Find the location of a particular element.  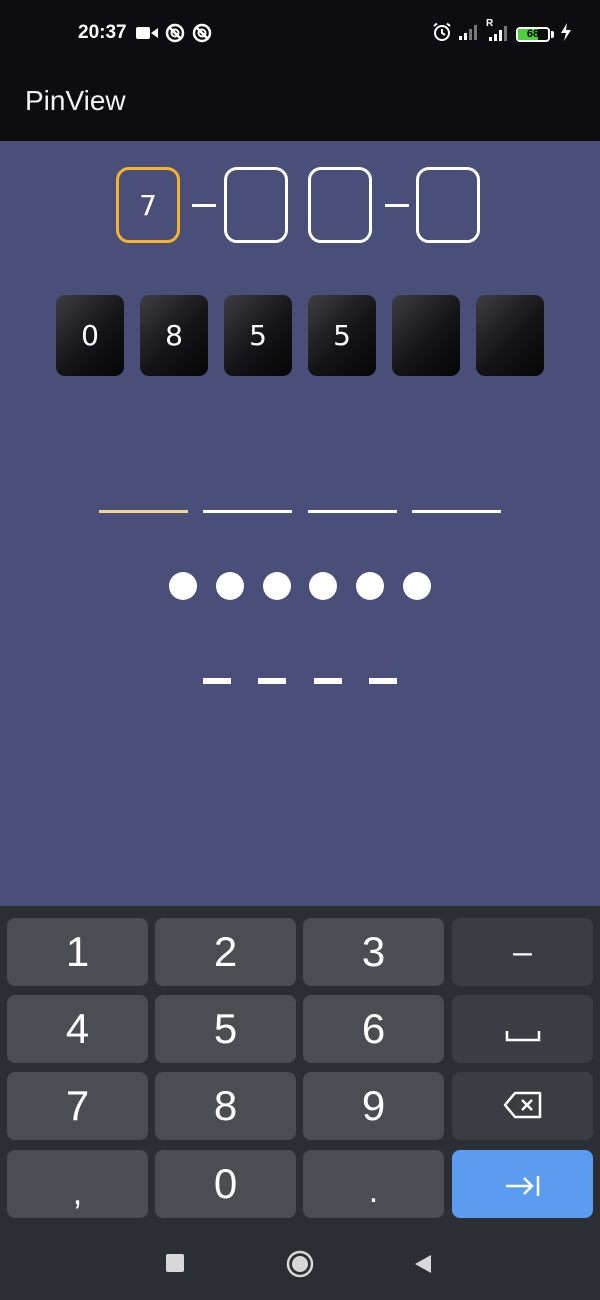

space-icon is located at coordinates (523, 1029).